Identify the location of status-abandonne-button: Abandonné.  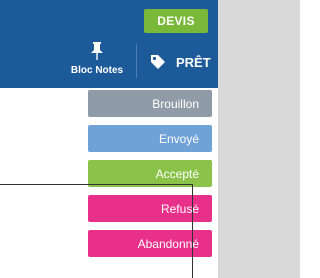
(150, 243).